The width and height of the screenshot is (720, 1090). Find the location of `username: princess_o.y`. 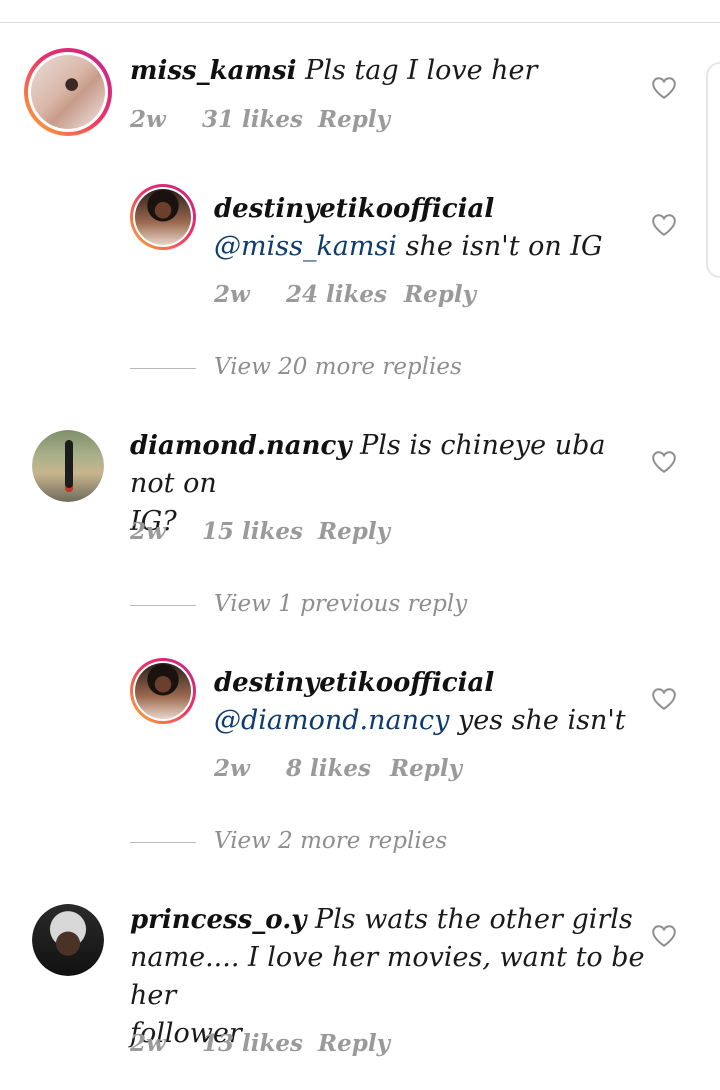

username: princess_o.y is located at coordinates (218, 920).